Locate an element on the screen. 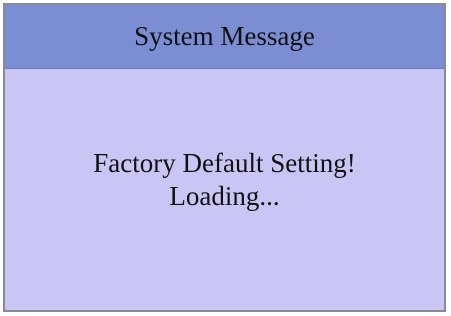 This screenshot has width=451, height=316. dialog-title: System Message is located at coordinates (224, 36).